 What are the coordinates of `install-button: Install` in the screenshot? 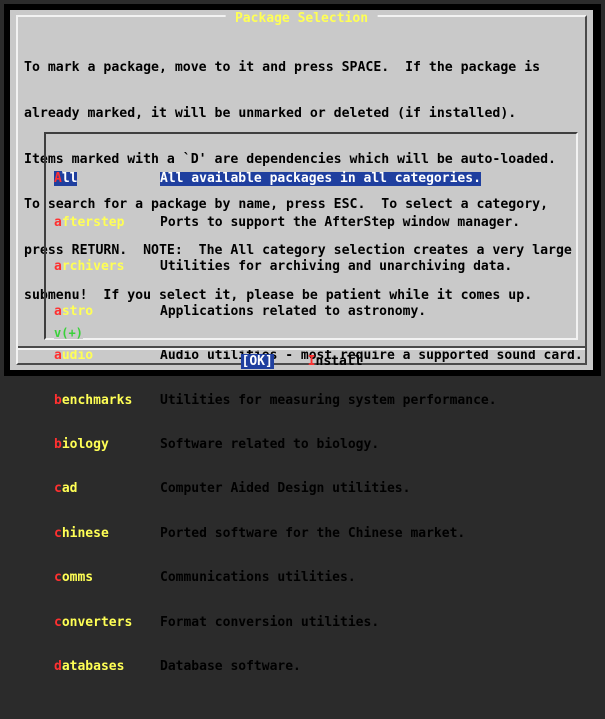 It's located at (335, 361).